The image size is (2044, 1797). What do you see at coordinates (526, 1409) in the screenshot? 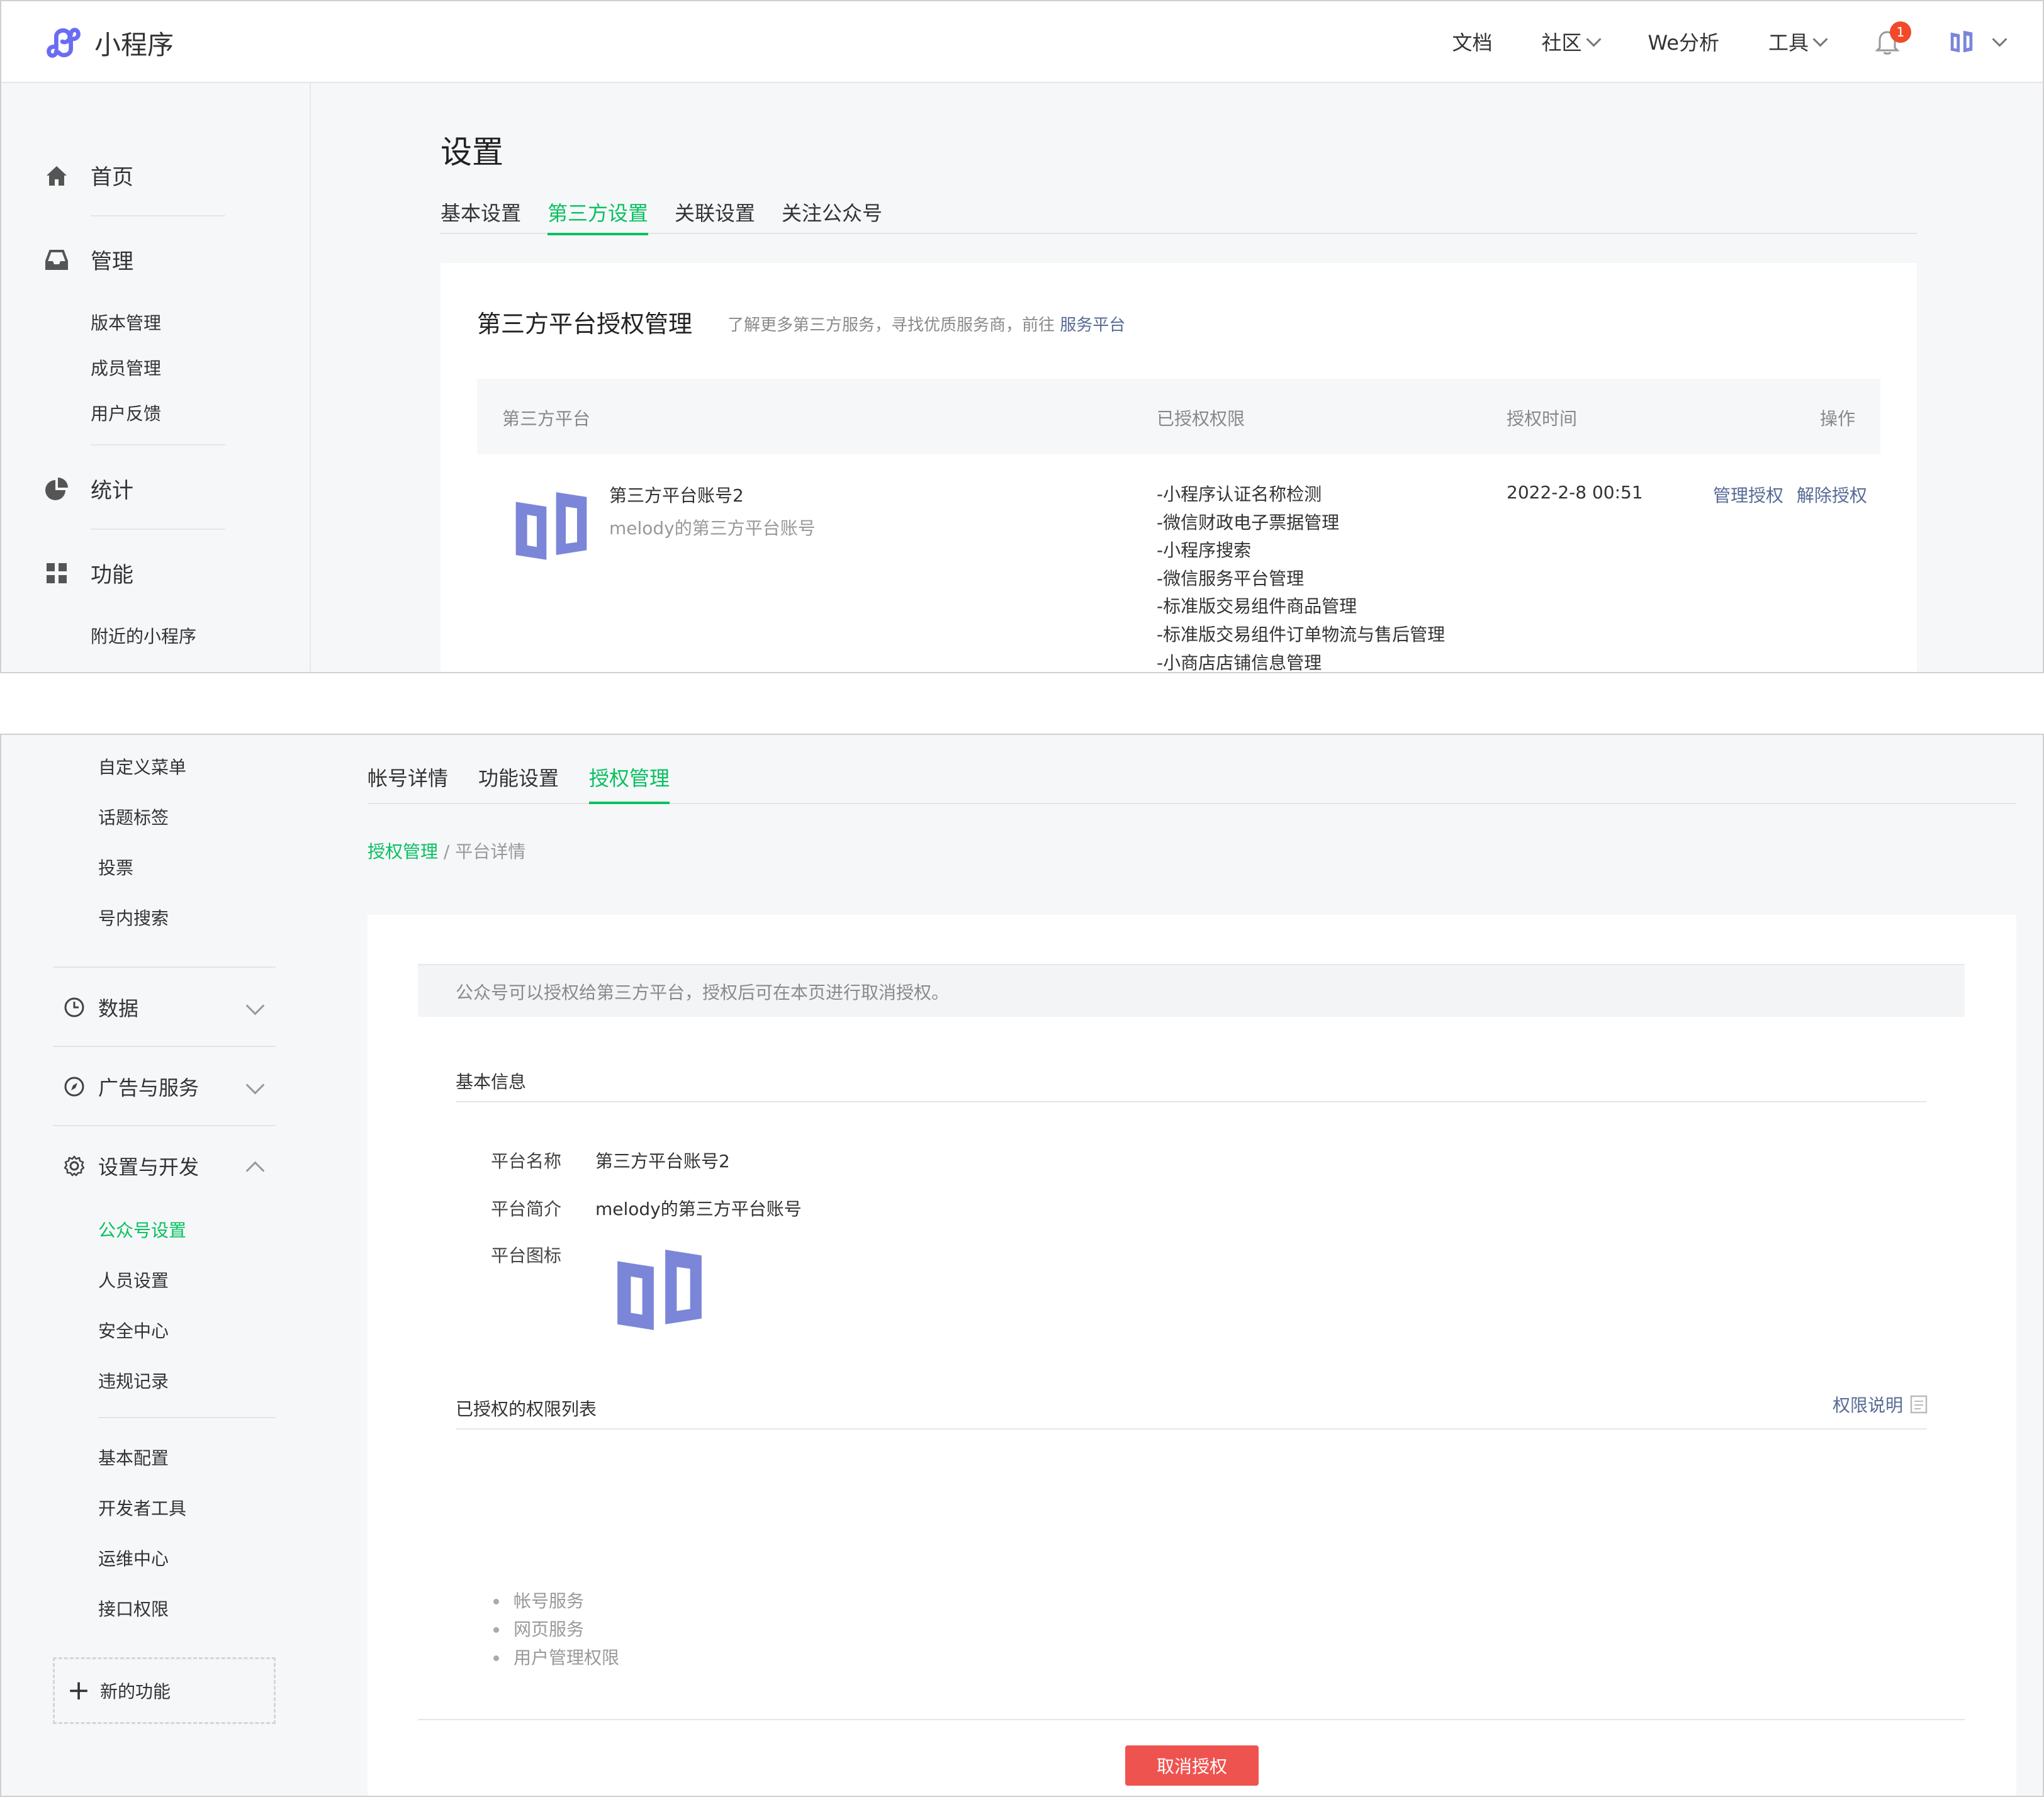
I see `permission-list-title: 已授权的权限列表` at bounding box center [526, 1409].